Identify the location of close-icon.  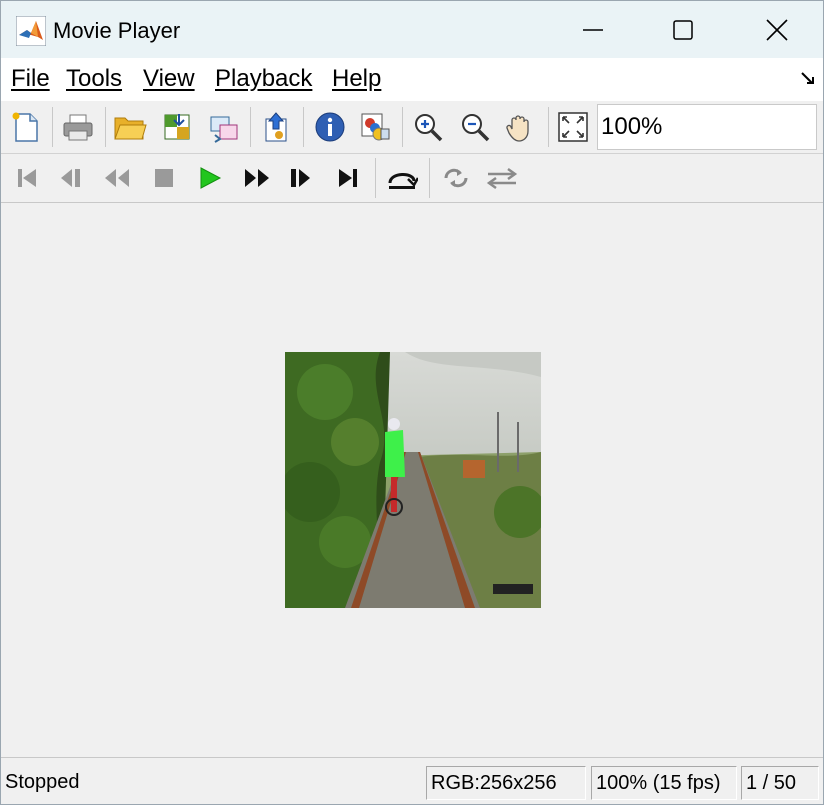
(777, 29).